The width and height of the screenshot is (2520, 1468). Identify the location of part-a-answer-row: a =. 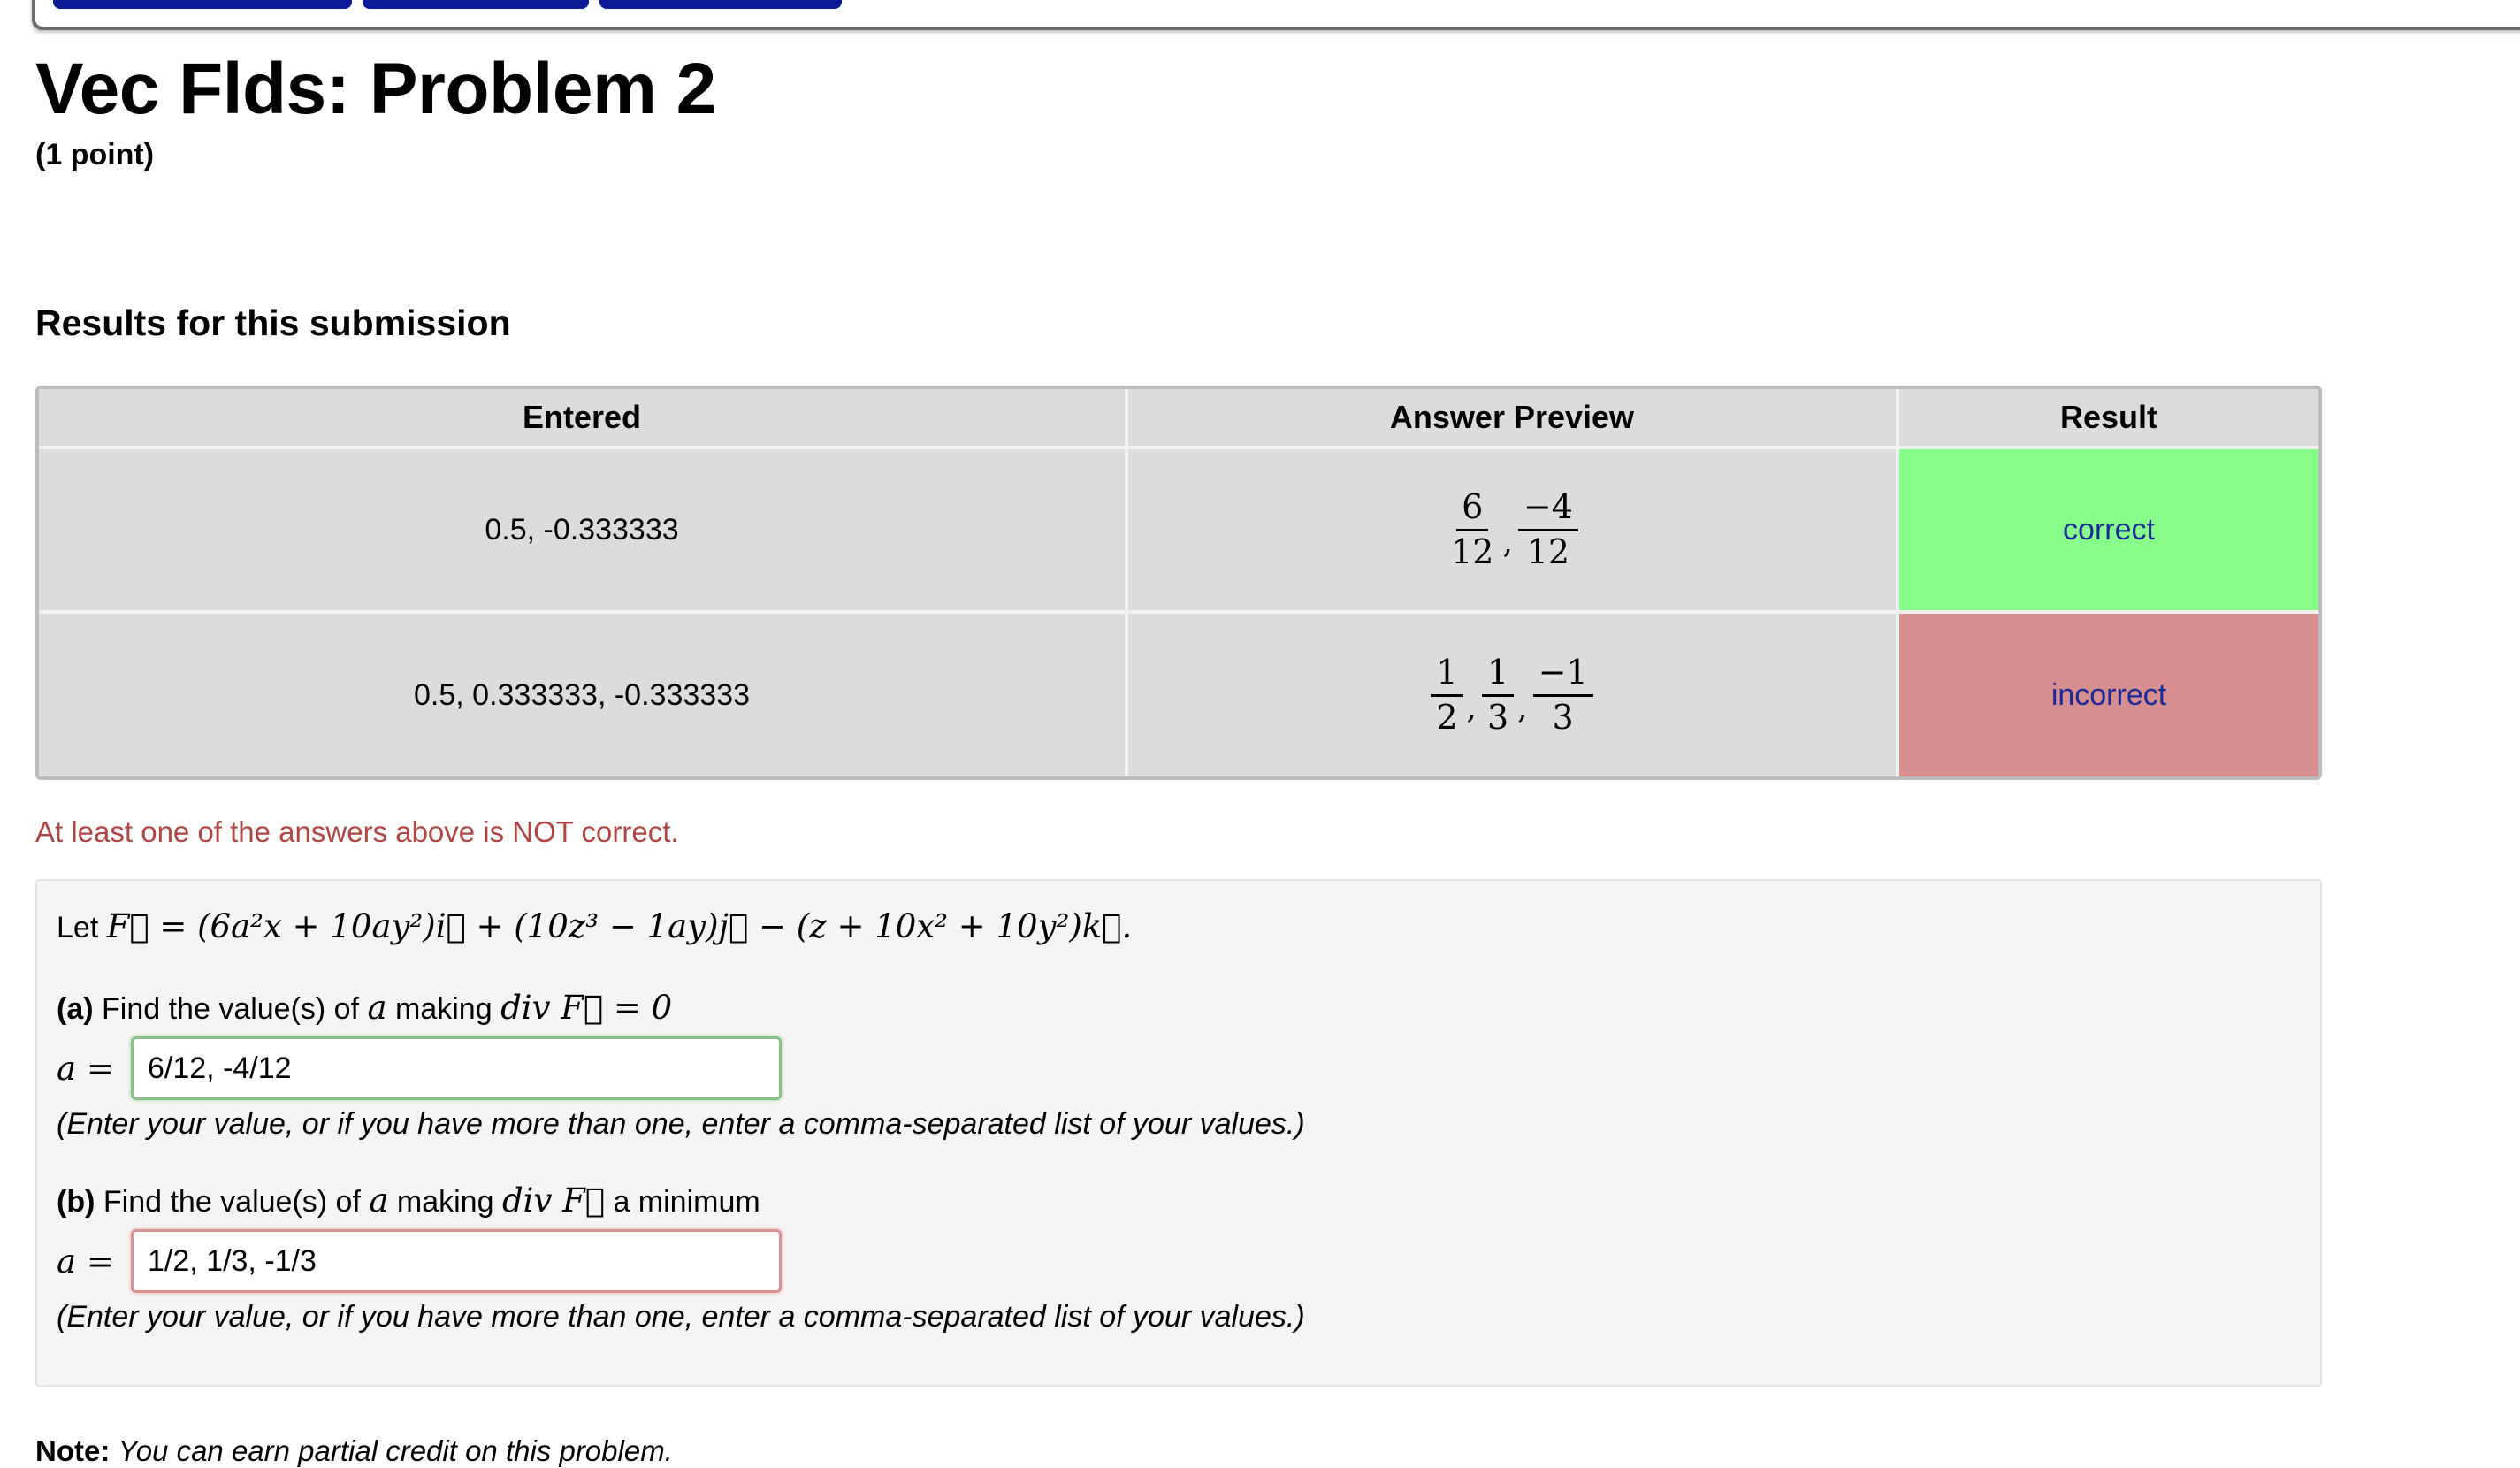
(419, 1068).